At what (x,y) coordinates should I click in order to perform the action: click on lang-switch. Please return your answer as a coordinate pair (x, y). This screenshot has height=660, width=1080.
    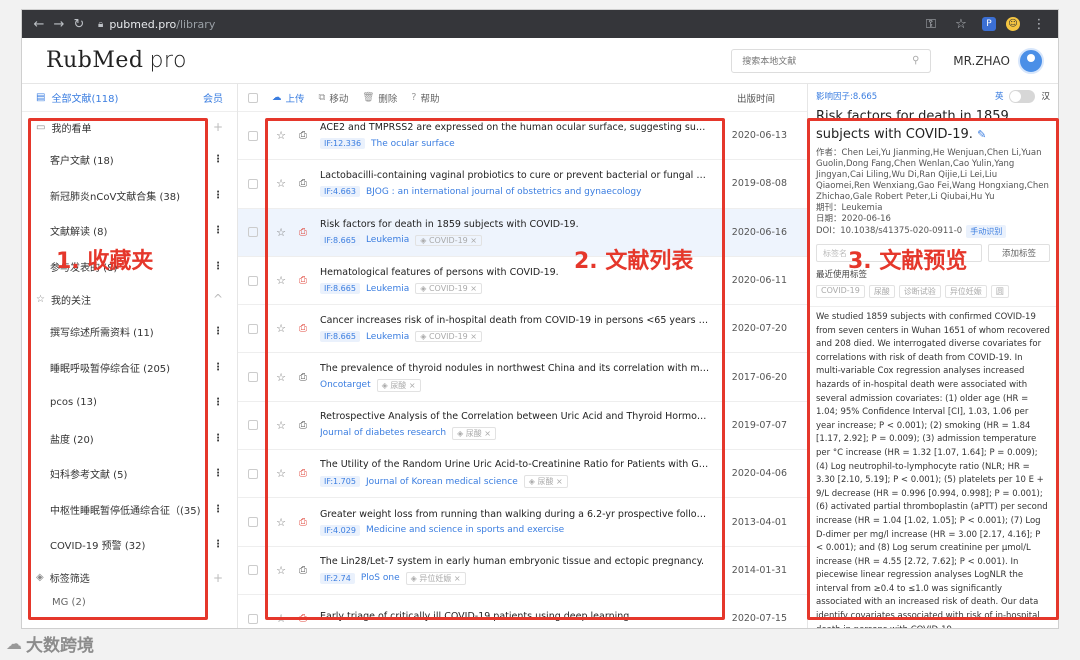
    Looking at the image, I should click on (1022, 96).